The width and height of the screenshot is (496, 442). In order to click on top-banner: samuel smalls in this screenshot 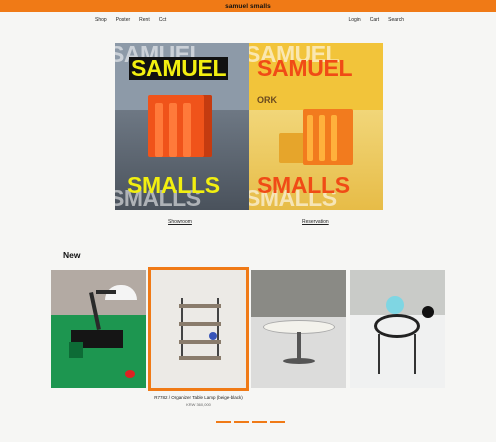, I will do `click(248, 6)`.